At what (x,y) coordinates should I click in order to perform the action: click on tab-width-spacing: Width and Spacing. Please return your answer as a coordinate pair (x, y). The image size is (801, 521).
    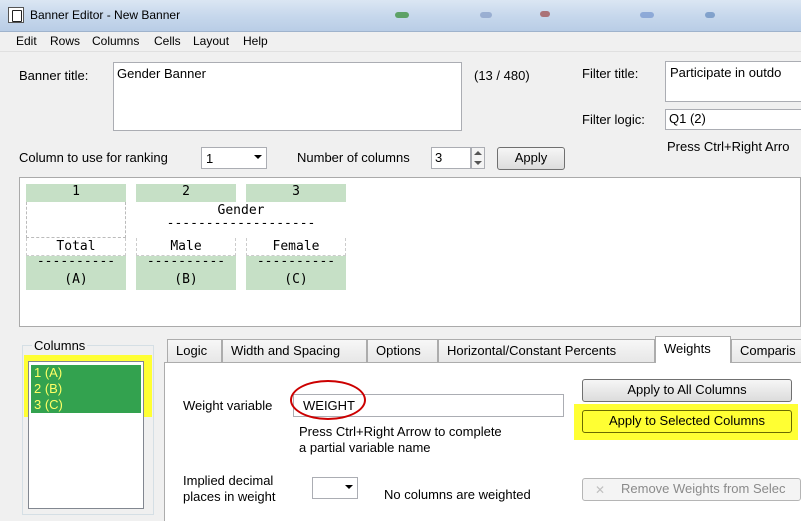
    Looking at the image, I should click on (294, 350).